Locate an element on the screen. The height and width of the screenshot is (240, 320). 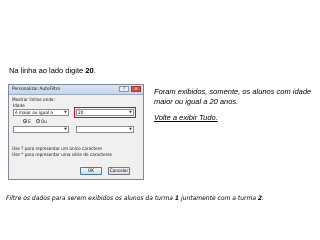
field-label: Idade is located at coordinates (19, 105).